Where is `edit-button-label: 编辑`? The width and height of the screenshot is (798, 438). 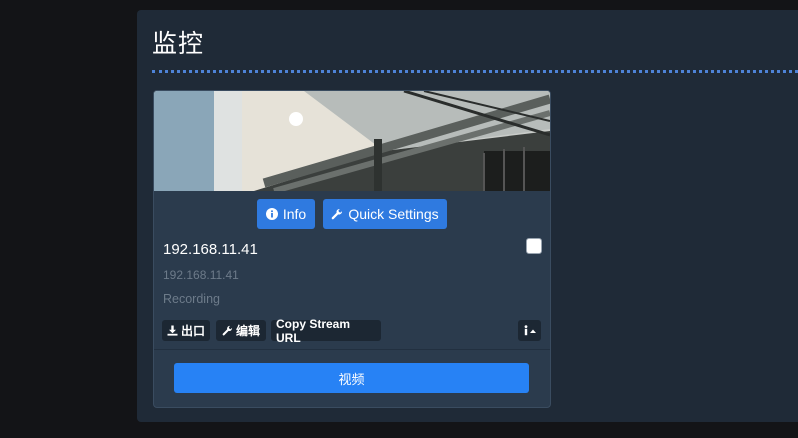 edit-button-label: 编辑 is located at coordinates (247, 331).